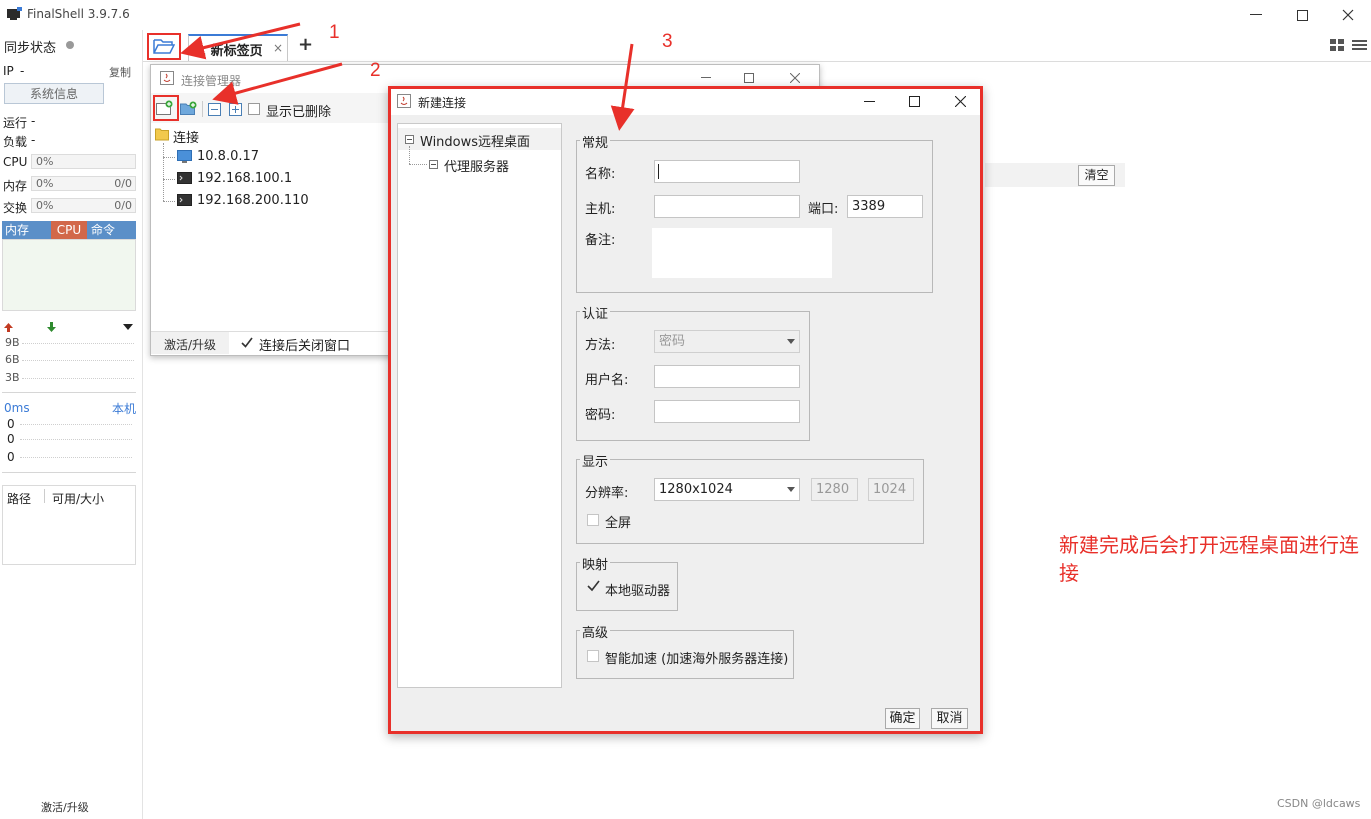 This screenshot has width=1371, height=819. Describe the element at coordinates (1209, 559) in the screenshot. I see `annotation-note: 新建完成后会打开远程桌面进行连接` at that location.